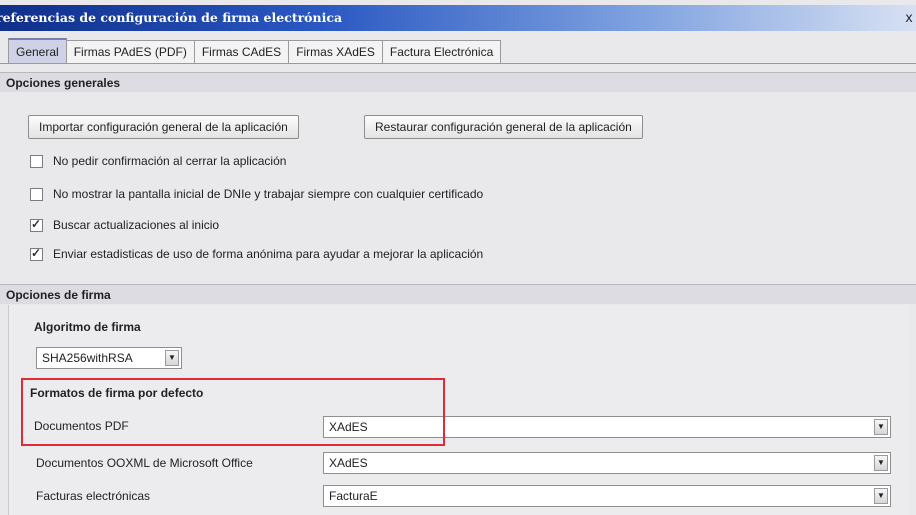  I want to click on no-dnie-screen-checkbox, so click(36, 194).